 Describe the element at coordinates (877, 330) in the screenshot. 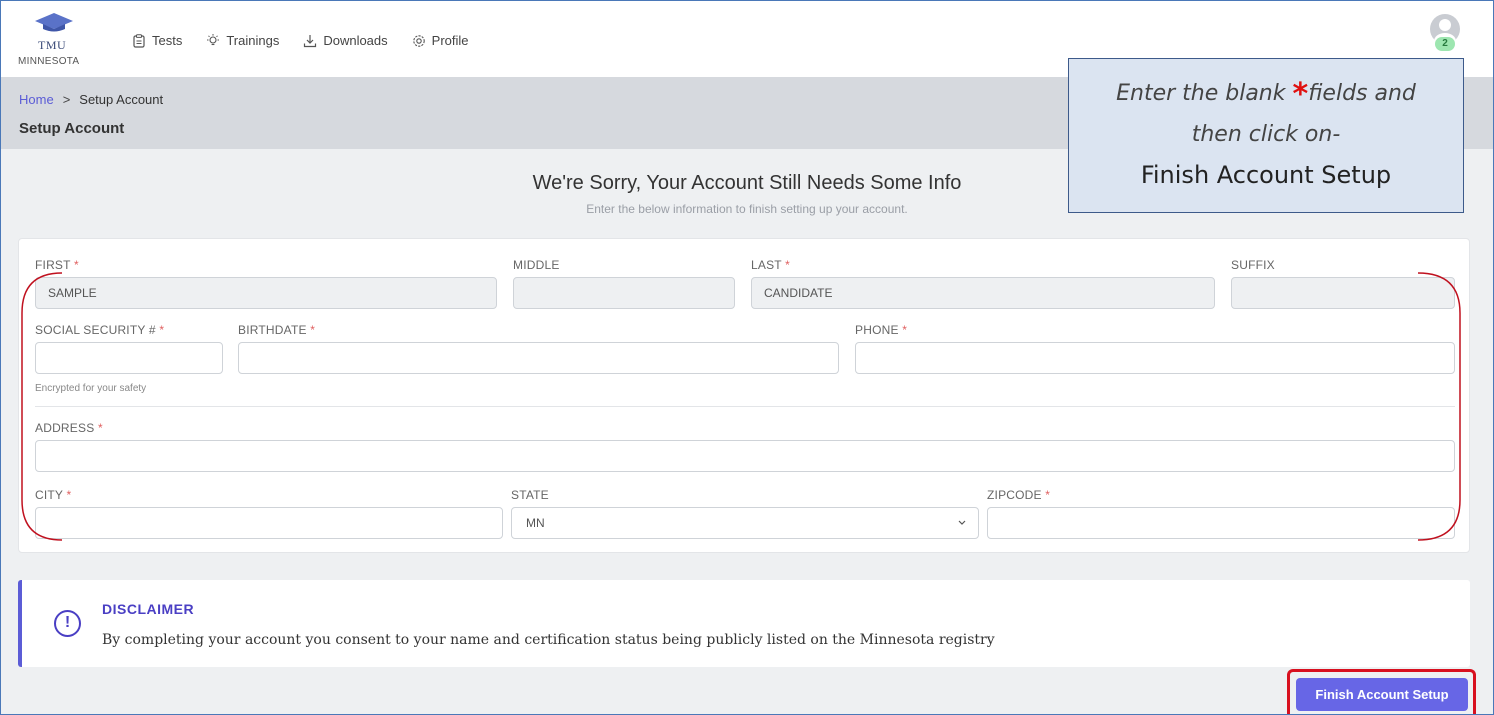

I see `phone-label-text: PHONE` at that location.